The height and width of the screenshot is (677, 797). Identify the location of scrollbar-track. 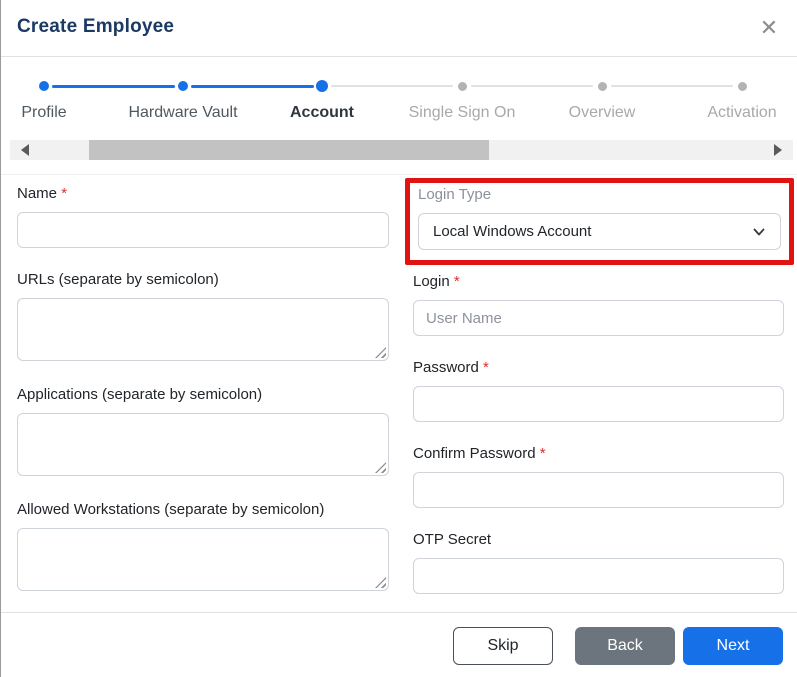
(401, 150).